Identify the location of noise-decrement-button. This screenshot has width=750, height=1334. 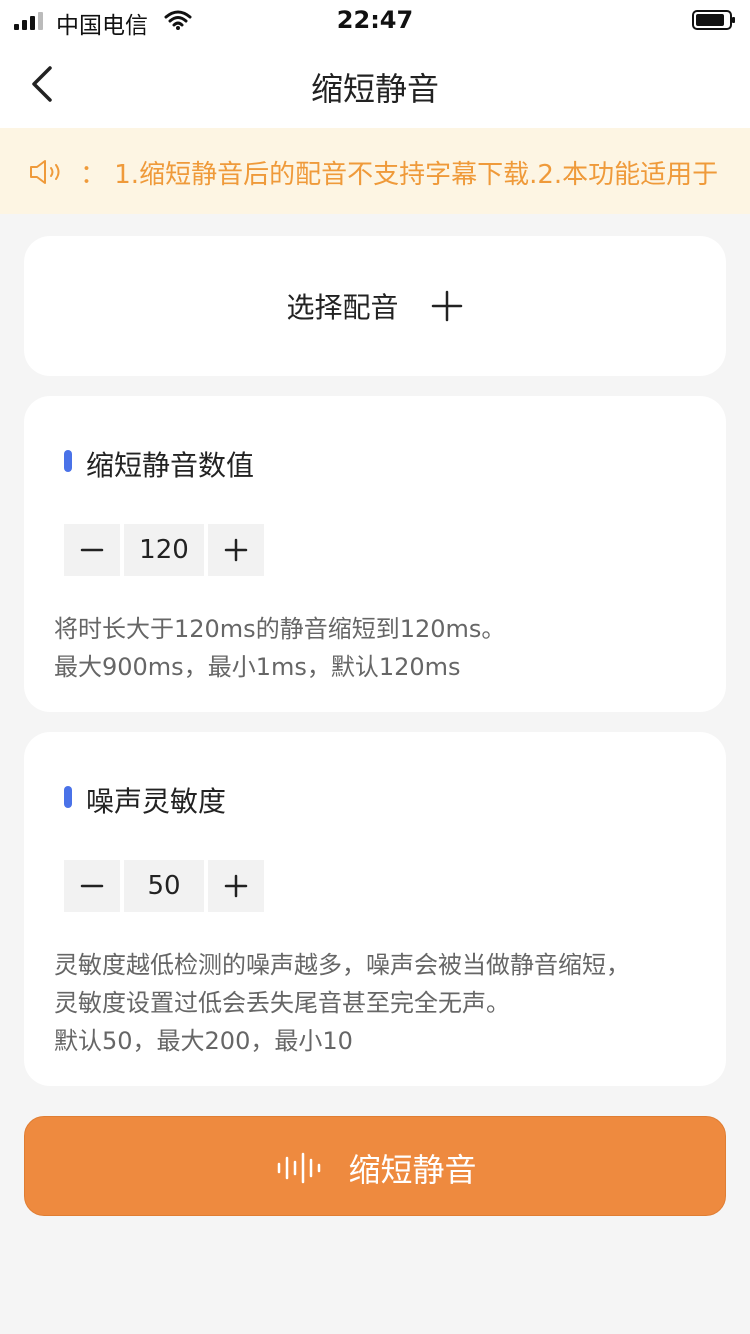
(92, 886).